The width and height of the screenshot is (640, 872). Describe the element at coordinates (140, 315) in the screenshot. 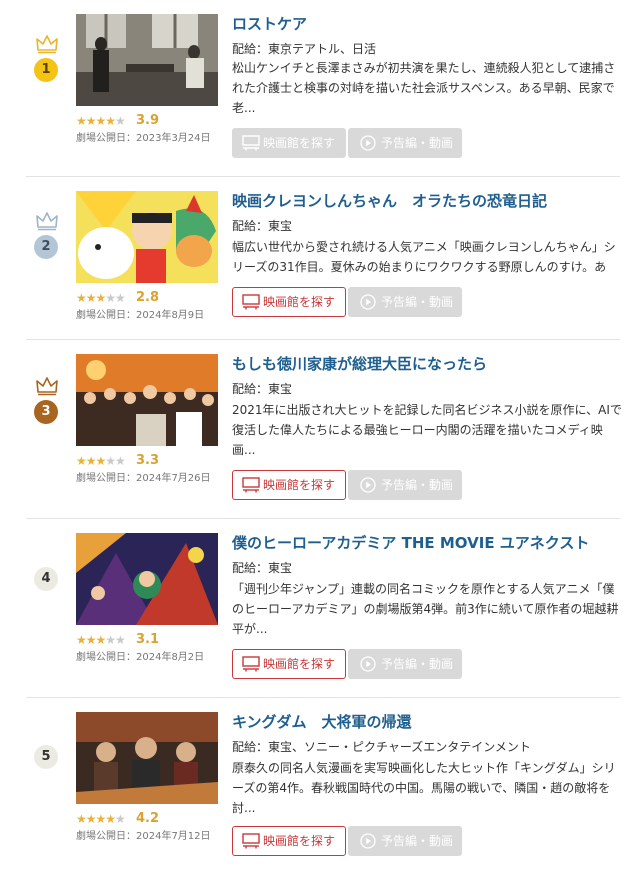

I see `release-date: 劇場公開日：2024年8月9日` at that location.